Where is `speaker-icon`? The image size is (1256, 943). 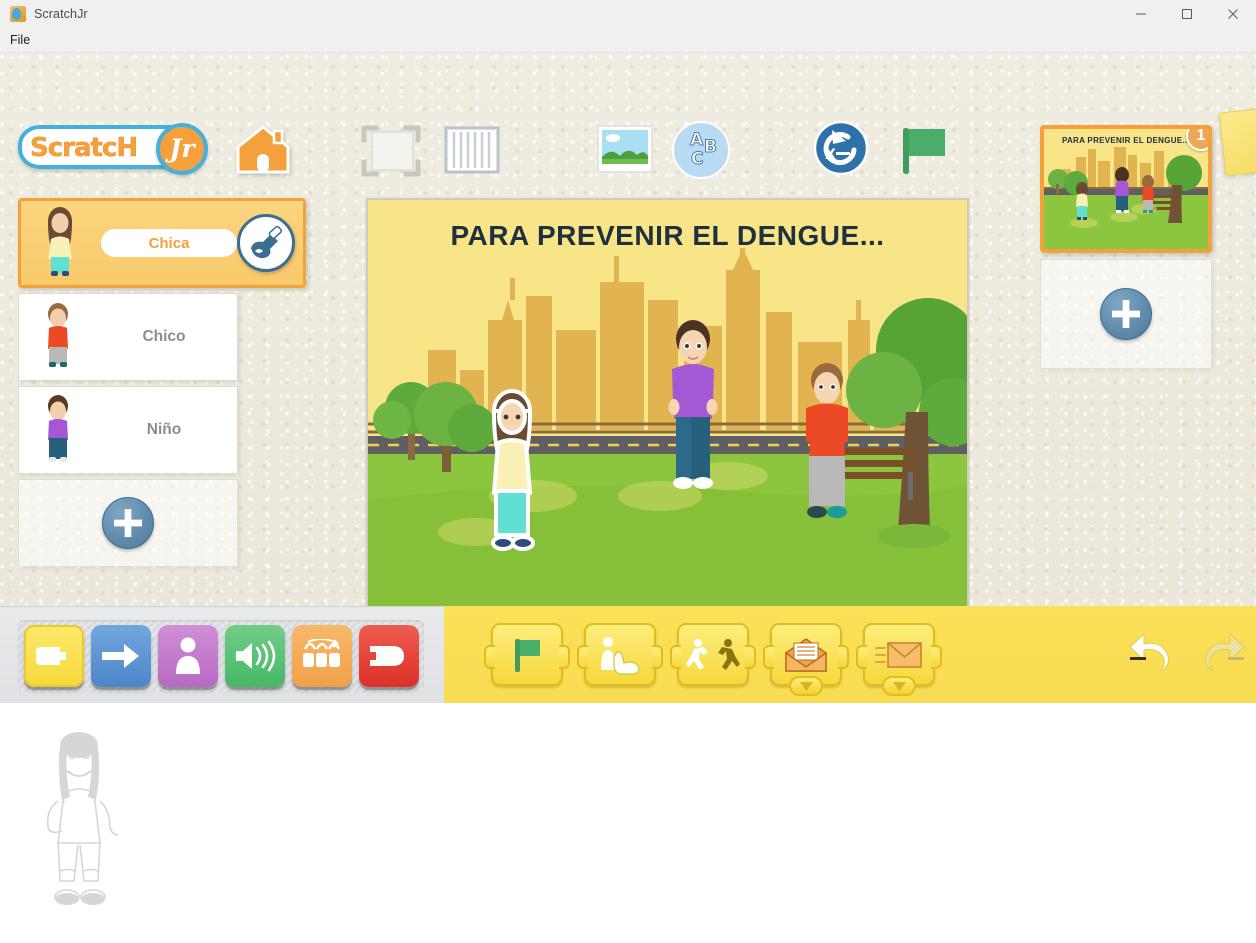 speaker-icon is located at coordinates (256, 656).